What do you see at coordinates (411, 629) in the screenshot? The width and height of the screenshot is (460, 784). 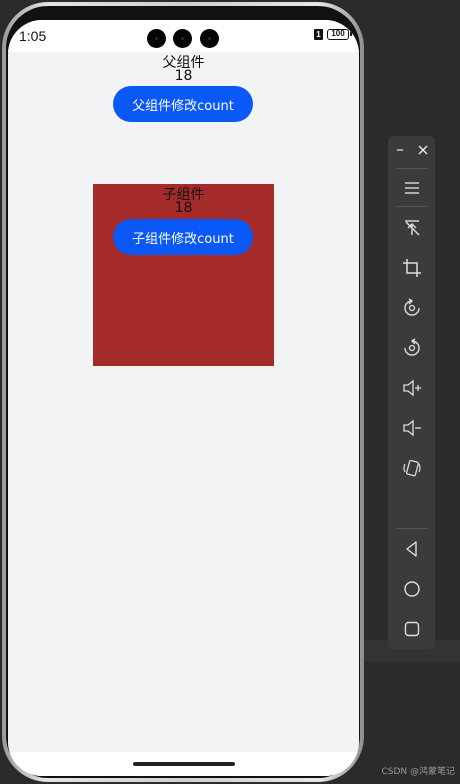 I see `recent-icon` at bounding box center [411, 629].